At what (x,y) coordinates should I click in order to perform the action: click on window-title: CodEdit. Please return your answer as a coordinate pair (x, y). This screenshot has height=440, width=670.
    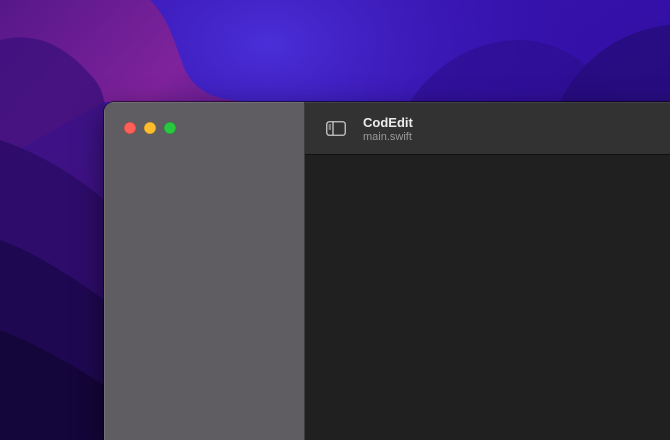
    Looking at the image, I should click on (388, 122).